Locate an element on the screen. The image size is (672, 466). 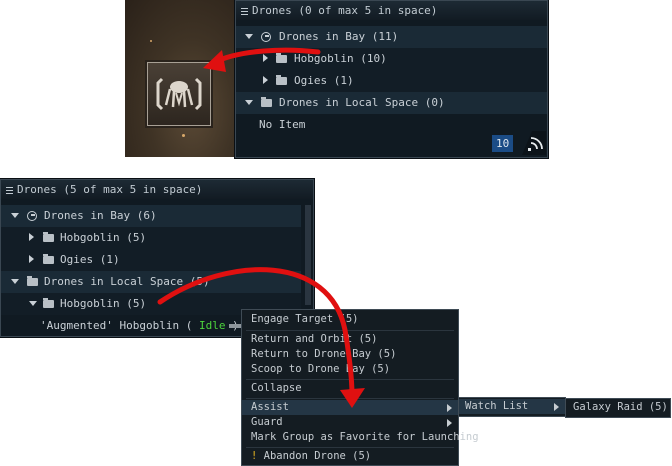
annotation-arrow-top is located at coordinates (266, 56).